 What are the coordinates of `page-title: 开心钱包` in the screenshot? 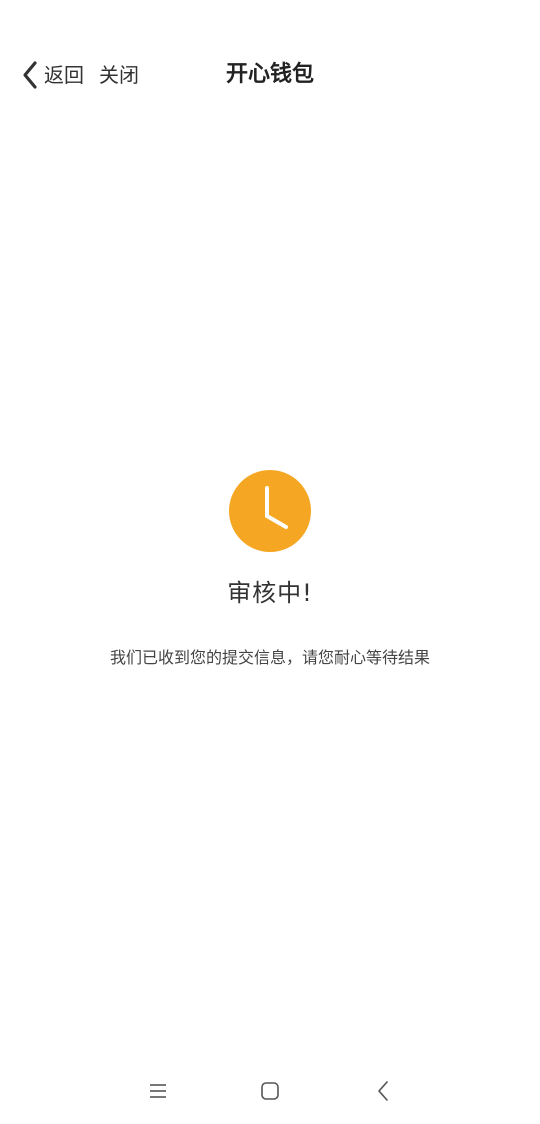 It's located at (269, 74).